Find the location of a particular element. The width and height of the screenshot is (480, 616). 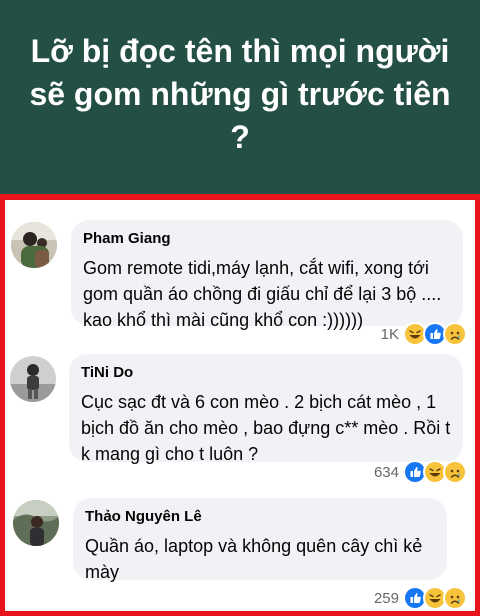

reaction-summary: 634 is located at coordinates (420, 472).